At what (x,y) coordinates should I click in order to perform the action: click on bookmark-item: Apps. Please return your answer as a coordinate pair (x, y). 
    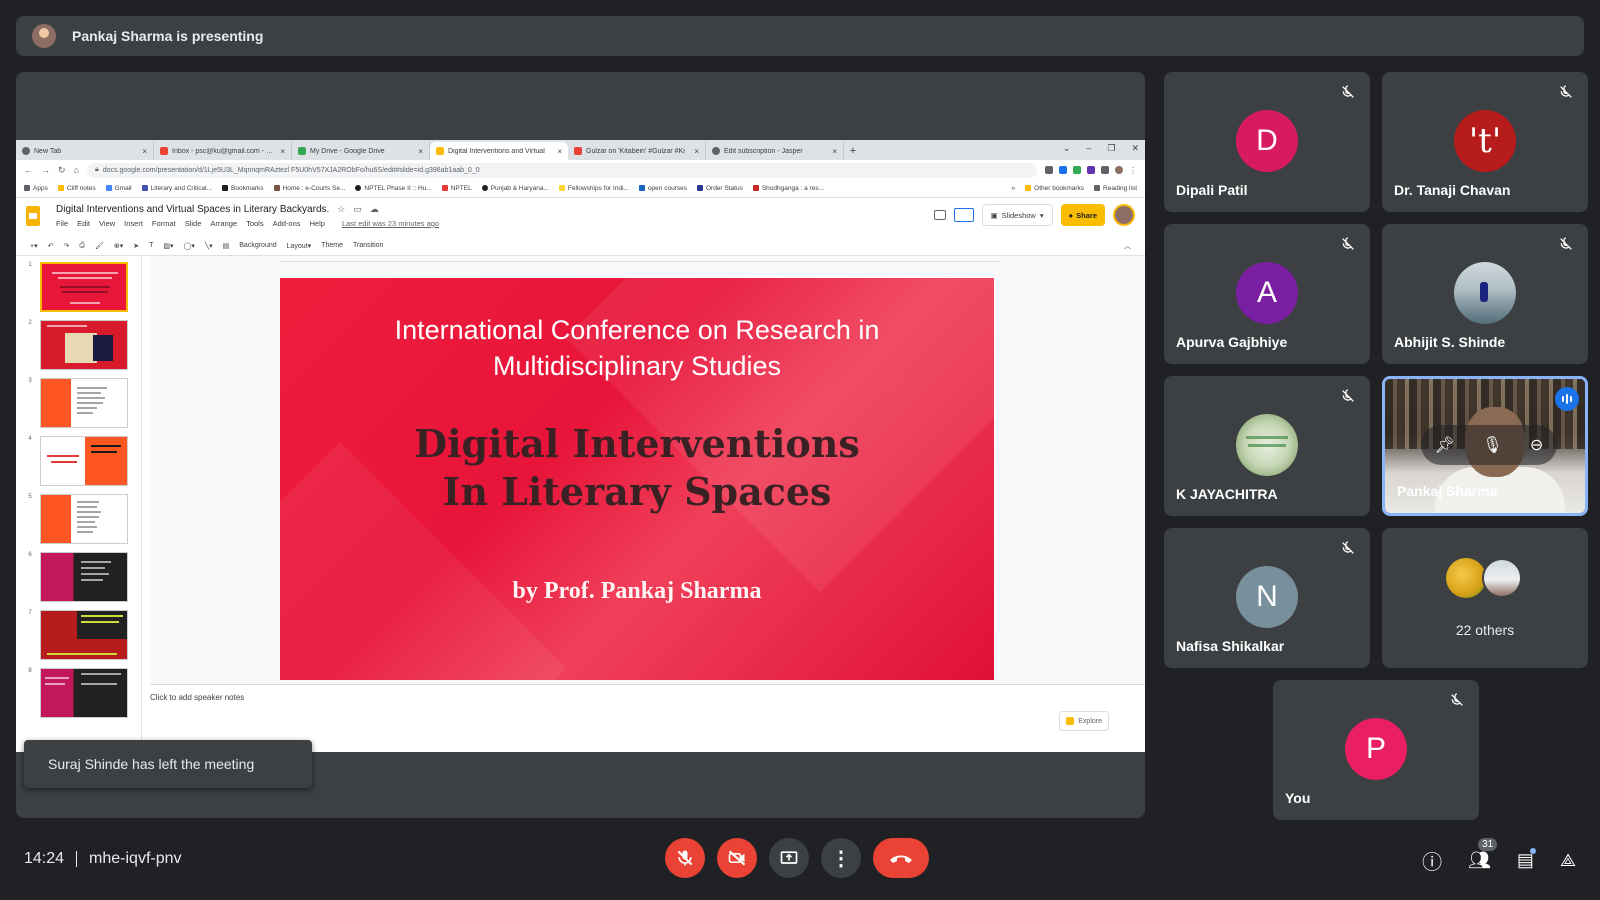
    Looking at the image, I should click on (36, 188).